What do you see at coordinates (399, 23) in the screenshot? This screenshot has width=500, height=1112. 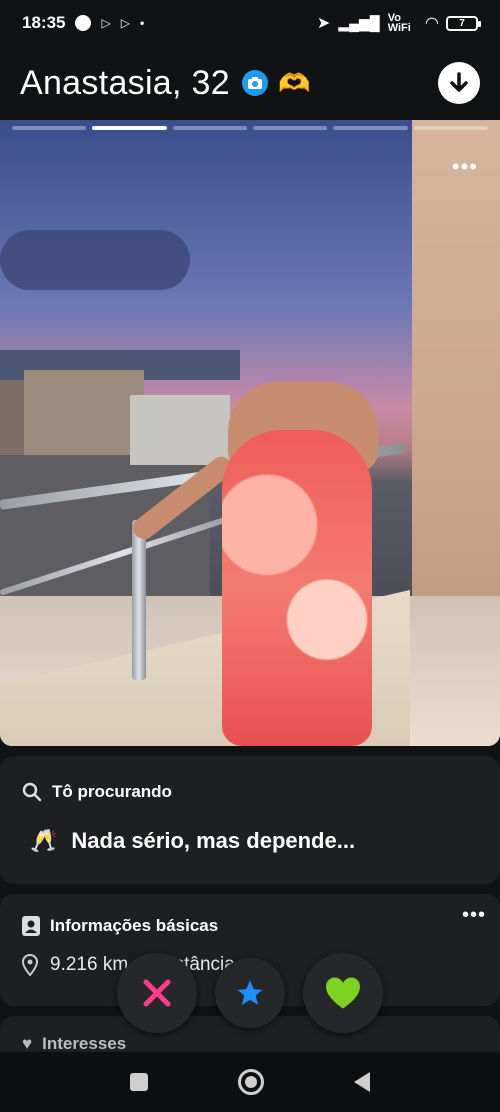 I see `vowifi-label: Vo WiFi` at bounding box center [399, 23].